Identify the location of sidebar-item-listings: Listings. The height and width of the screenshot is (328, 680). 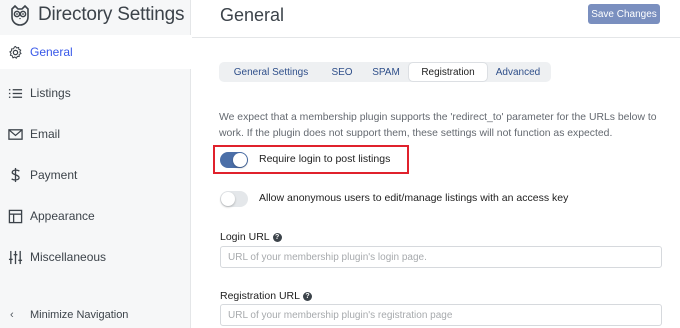
(95, 93).